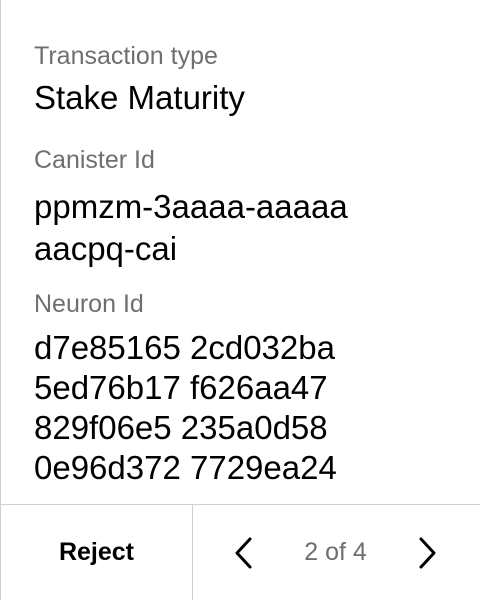  I want to click on transaction-type-value: Stake Maturity, so click(139, 97).